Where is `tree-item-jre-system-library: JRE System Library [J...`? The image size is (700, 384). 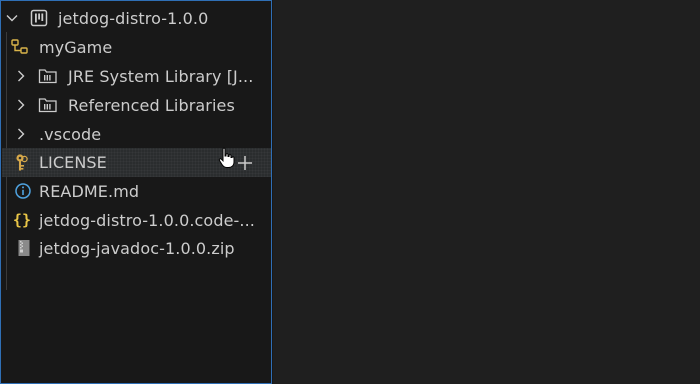
tree-item-jre-system-library: JRE System Library [J... is located at coordinates (136, 76).